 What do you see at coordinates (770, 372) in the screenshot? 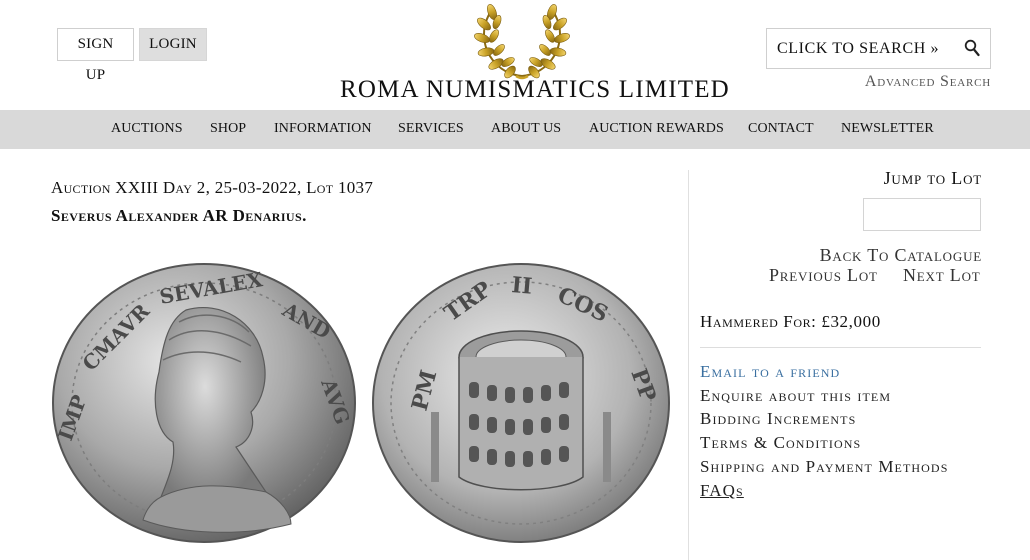
I see `email-friend-link: Email to a friend` at bounding box center [770, 372].